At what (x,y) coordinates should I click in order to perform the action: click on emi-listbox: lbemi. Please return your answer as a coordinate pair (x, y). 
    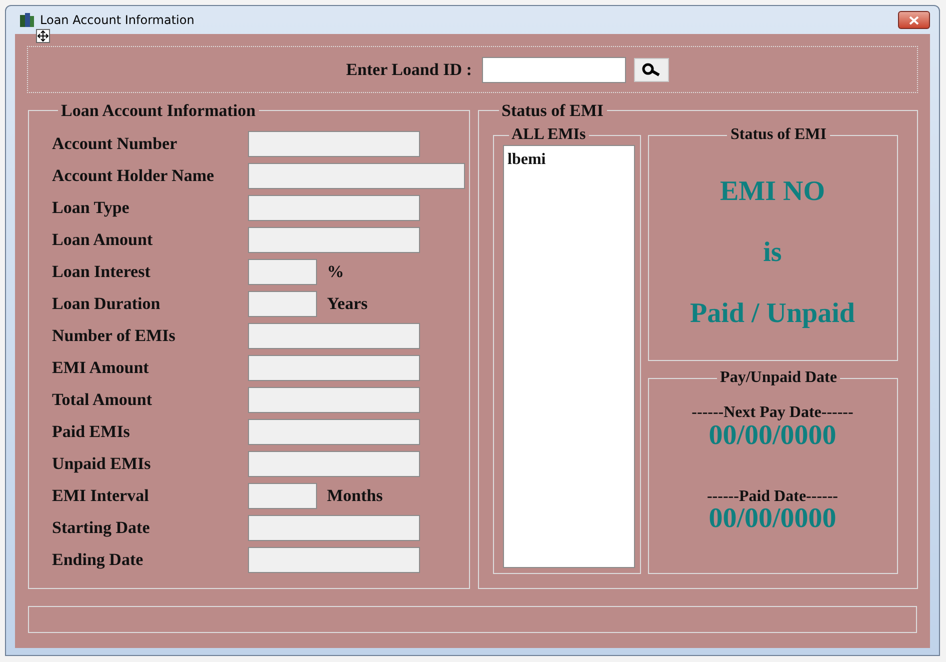
    Looking at the image, I should click on (568, 356).